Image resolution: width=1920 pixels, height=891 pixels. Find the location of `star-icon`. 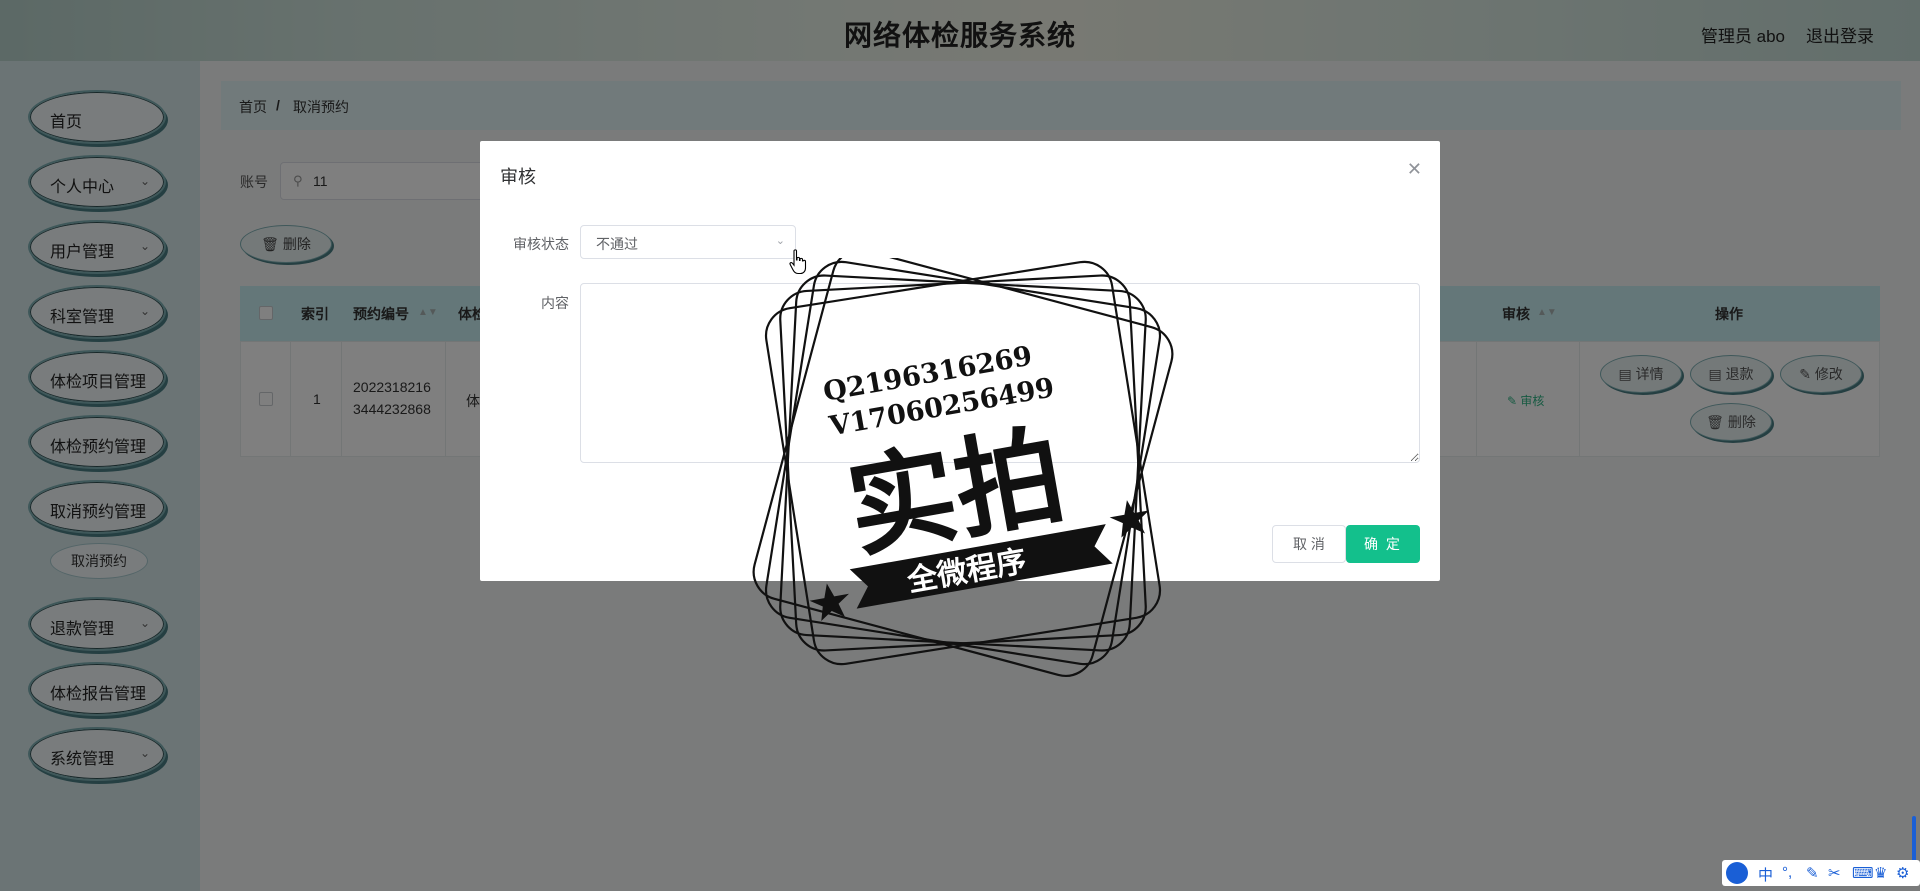

star-icon is located at coordinates (829, 602).